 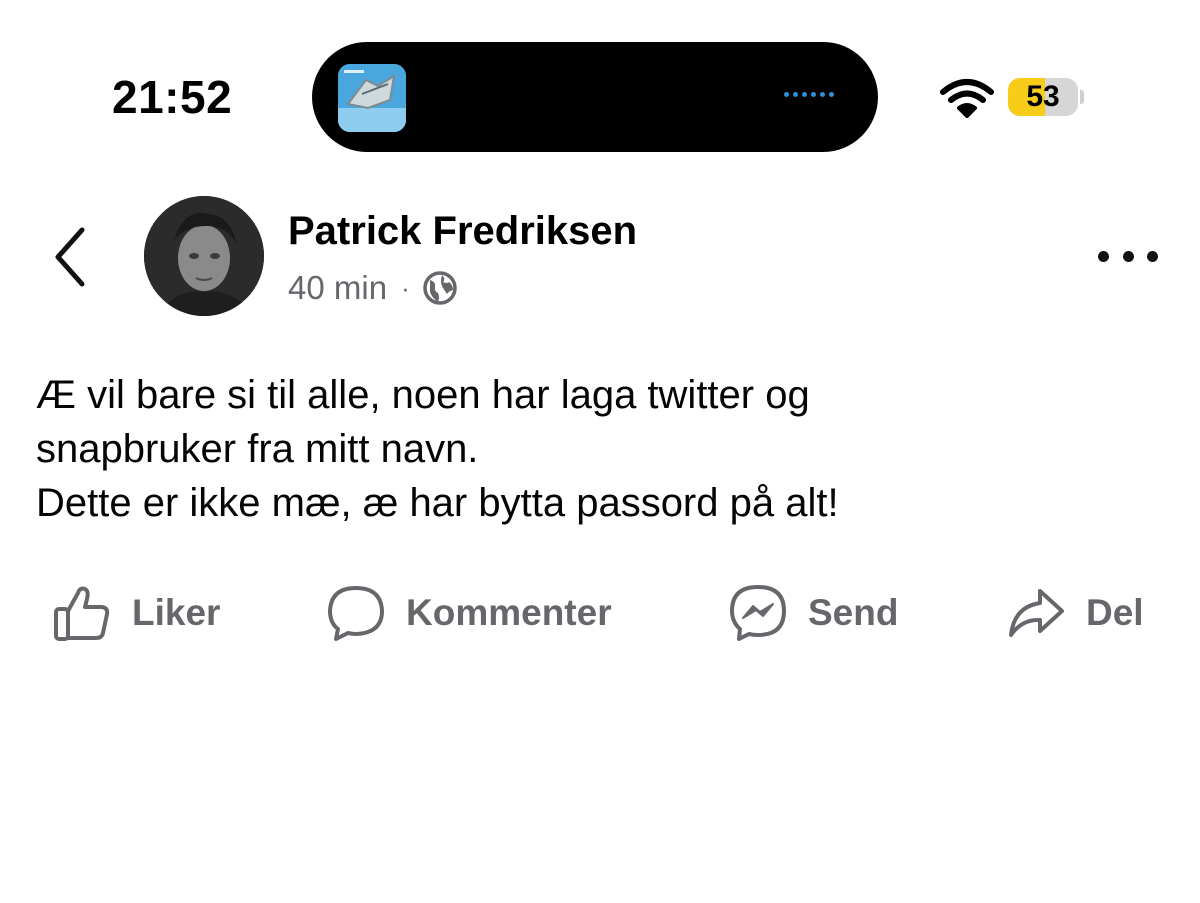 What do you see at coordinates (82, 613) in the screenshot?
I see `thumbs-up-icon` at bounding box center [82, 613].